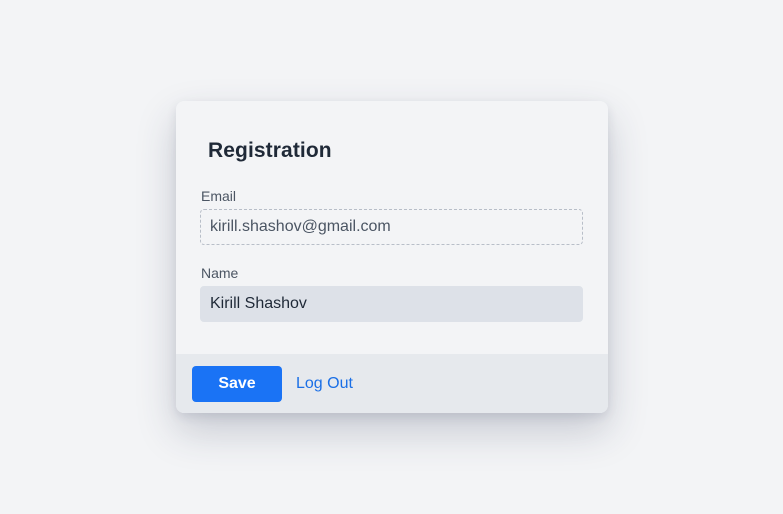 The height and width of the screenshot is (514, 783). What do you see at coordinates (392, 383) in the screenshot?
I see `card-footer: Save Log Out` at bounding box center [392, 383].